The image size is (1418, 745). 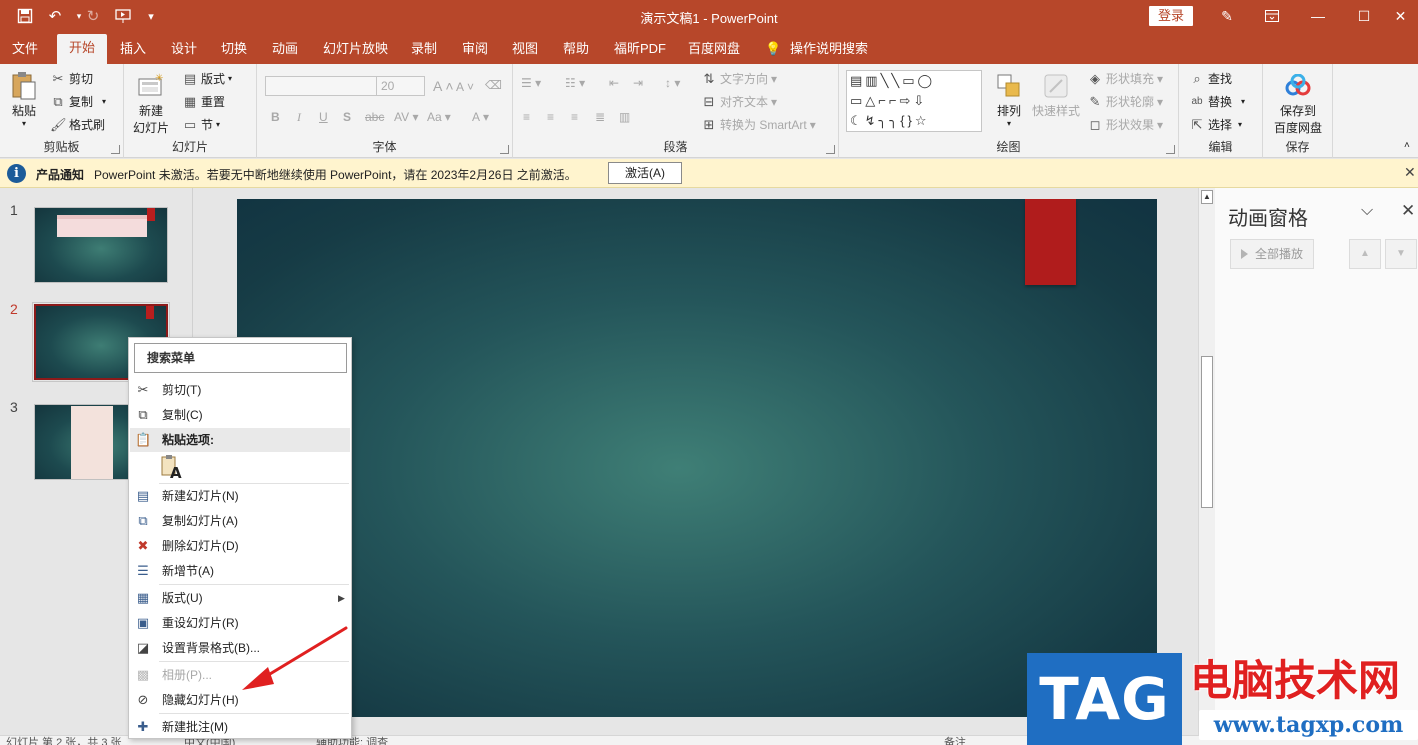 I want to click on strikethrough-icon: abc, so click(x=374, y=117).